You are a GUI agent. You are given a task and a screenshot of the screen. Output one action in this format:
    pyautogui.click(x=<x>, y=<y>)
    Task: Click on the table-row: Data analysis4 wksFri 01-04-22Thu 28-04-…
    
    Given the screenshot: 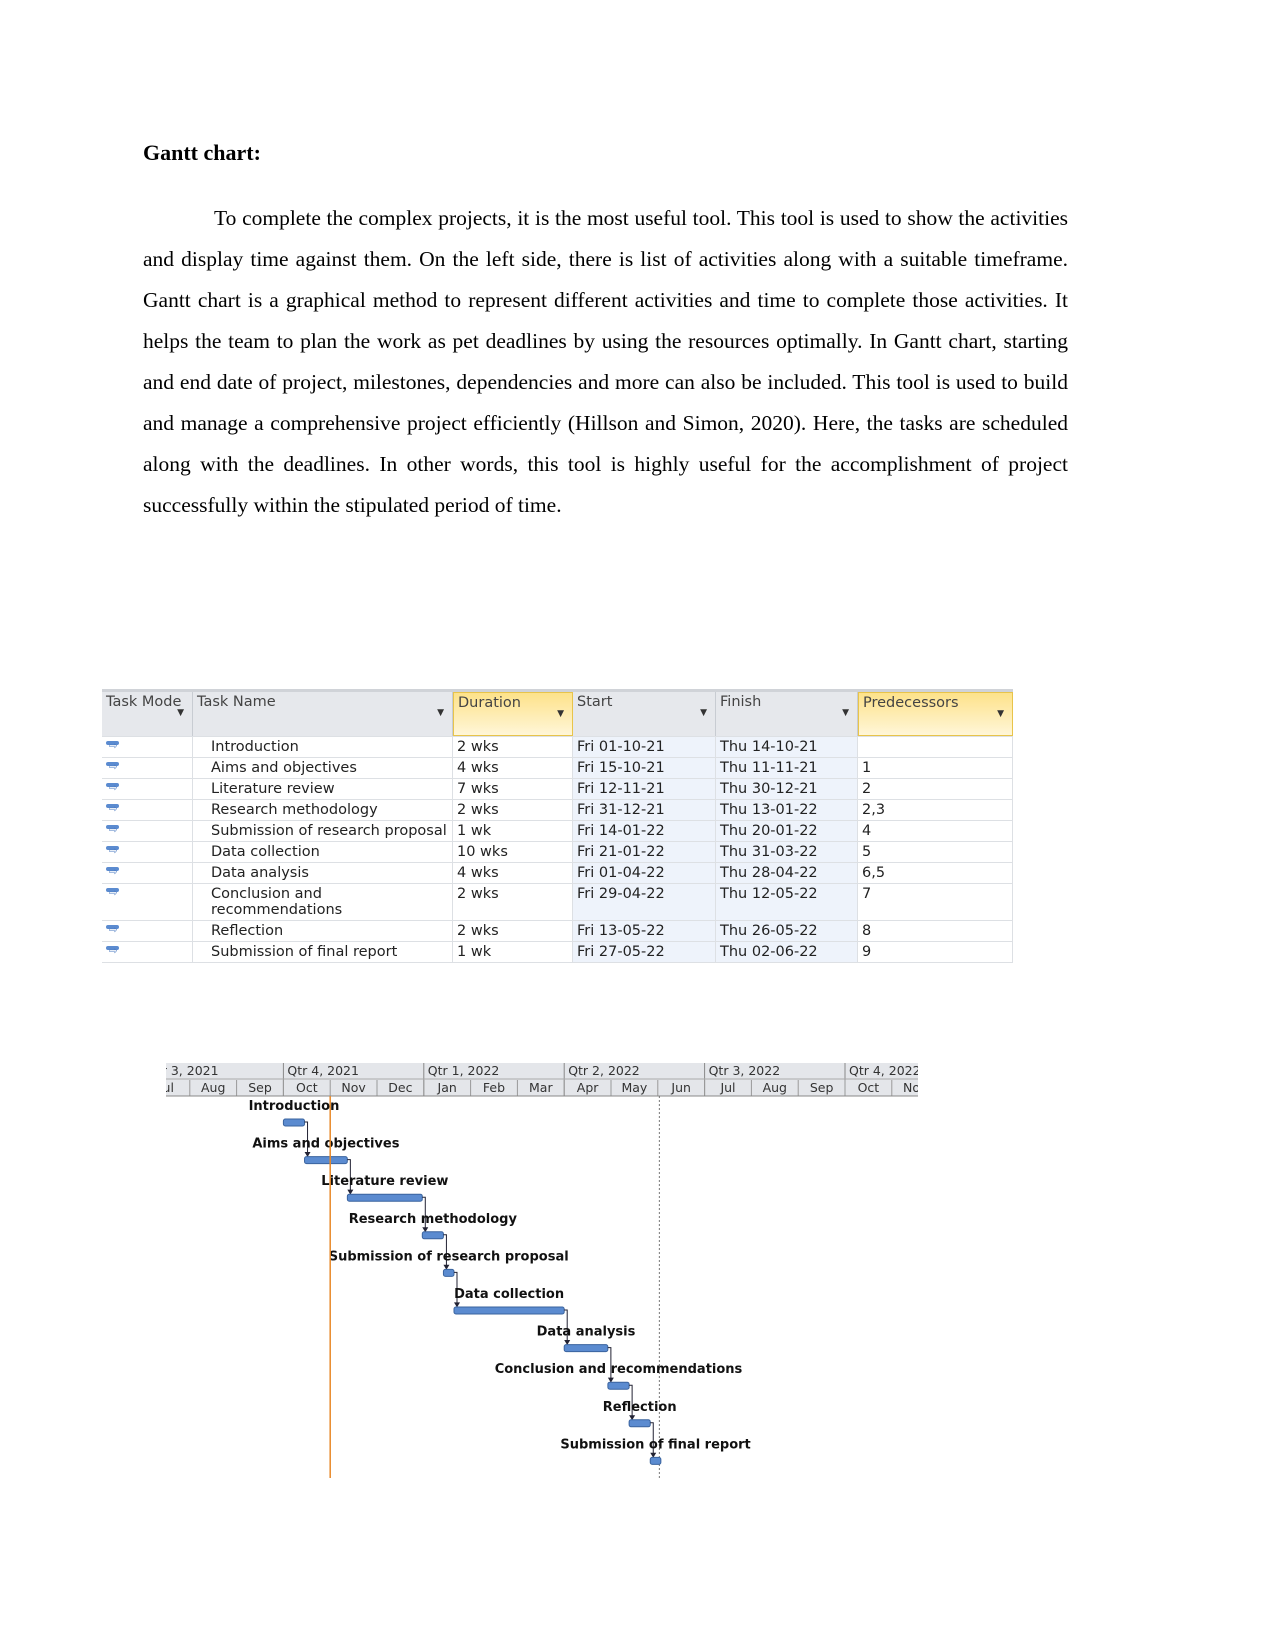 What is the action you would take?
    pyautogui.click(x=557, y=873)
    